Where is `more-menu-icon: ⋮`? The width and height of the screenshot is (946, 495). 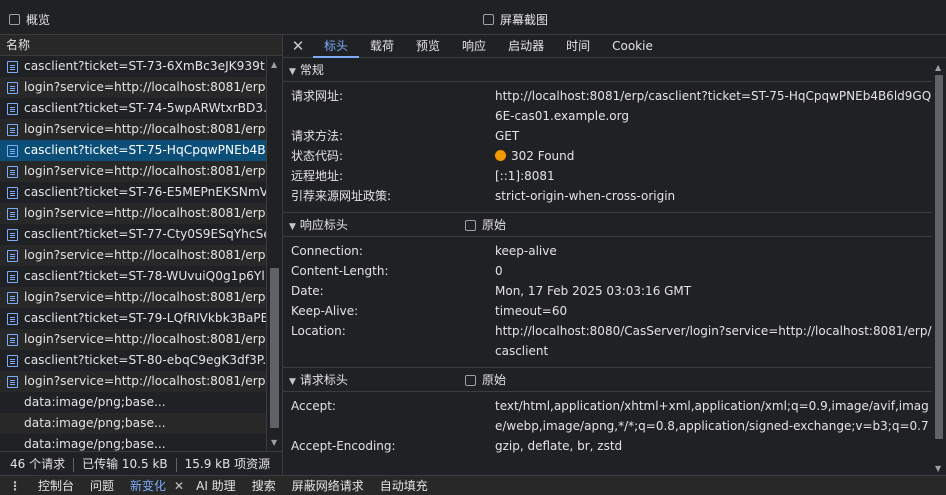 more-menu-icon: ⋮ is located at coordinates (15, 486).